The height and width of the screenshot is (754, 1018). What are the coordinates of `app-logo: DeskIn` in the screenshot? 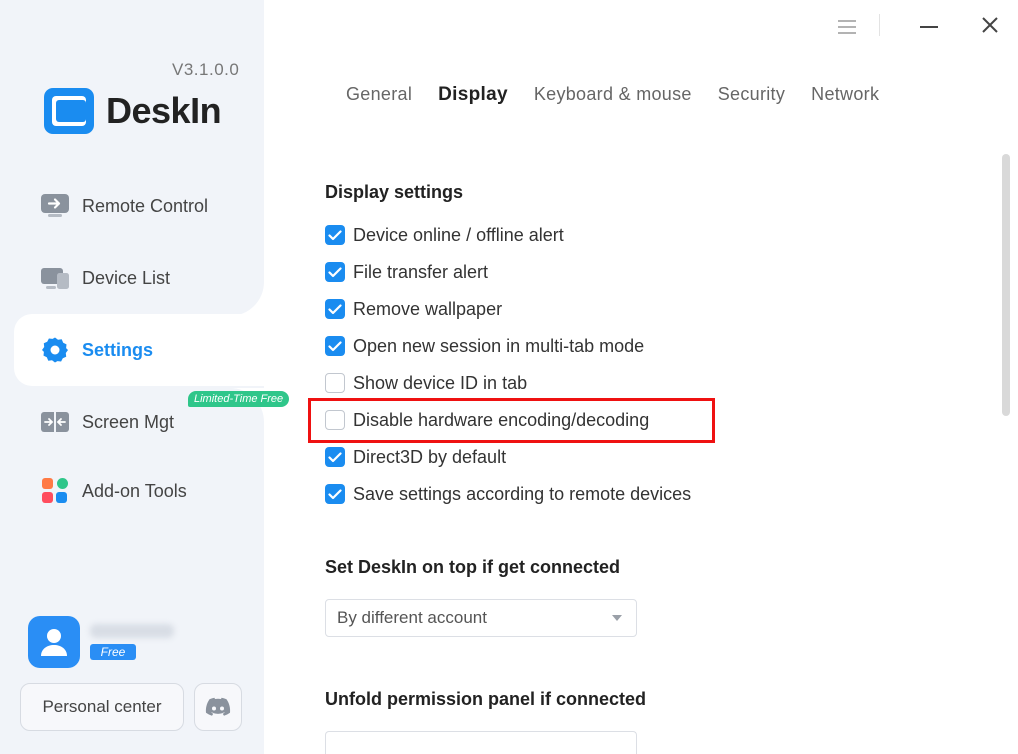 It's located at (132, 111).